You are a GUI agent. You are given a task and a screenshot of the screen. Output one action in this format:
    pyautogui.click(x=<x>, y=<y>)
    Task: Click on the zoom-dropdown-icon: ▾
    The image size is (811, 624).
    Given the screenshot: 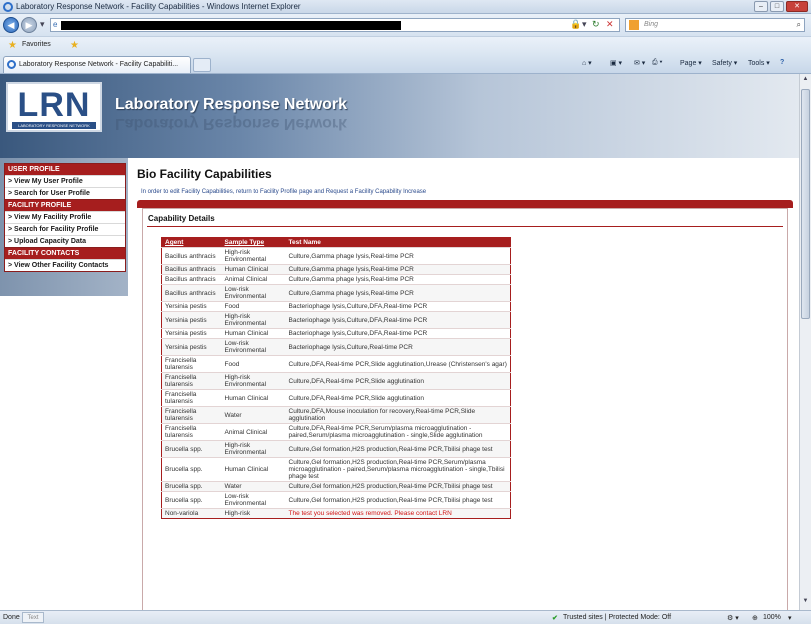 What is the action you would take?
    pyautogui.click(x=790, y=618)
    